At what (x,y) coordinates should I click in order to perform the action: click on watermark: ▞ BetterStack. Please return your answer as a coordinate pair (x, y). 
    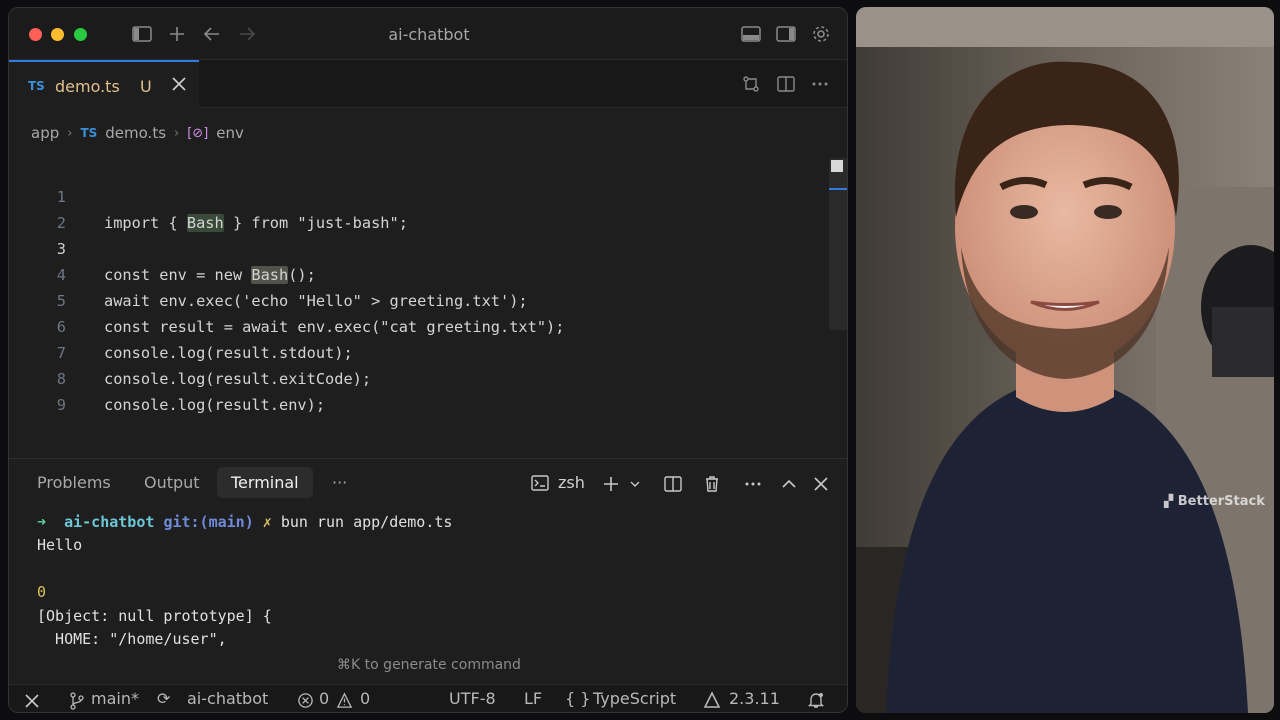
    Looking at the image, I should click on (1214, 501).